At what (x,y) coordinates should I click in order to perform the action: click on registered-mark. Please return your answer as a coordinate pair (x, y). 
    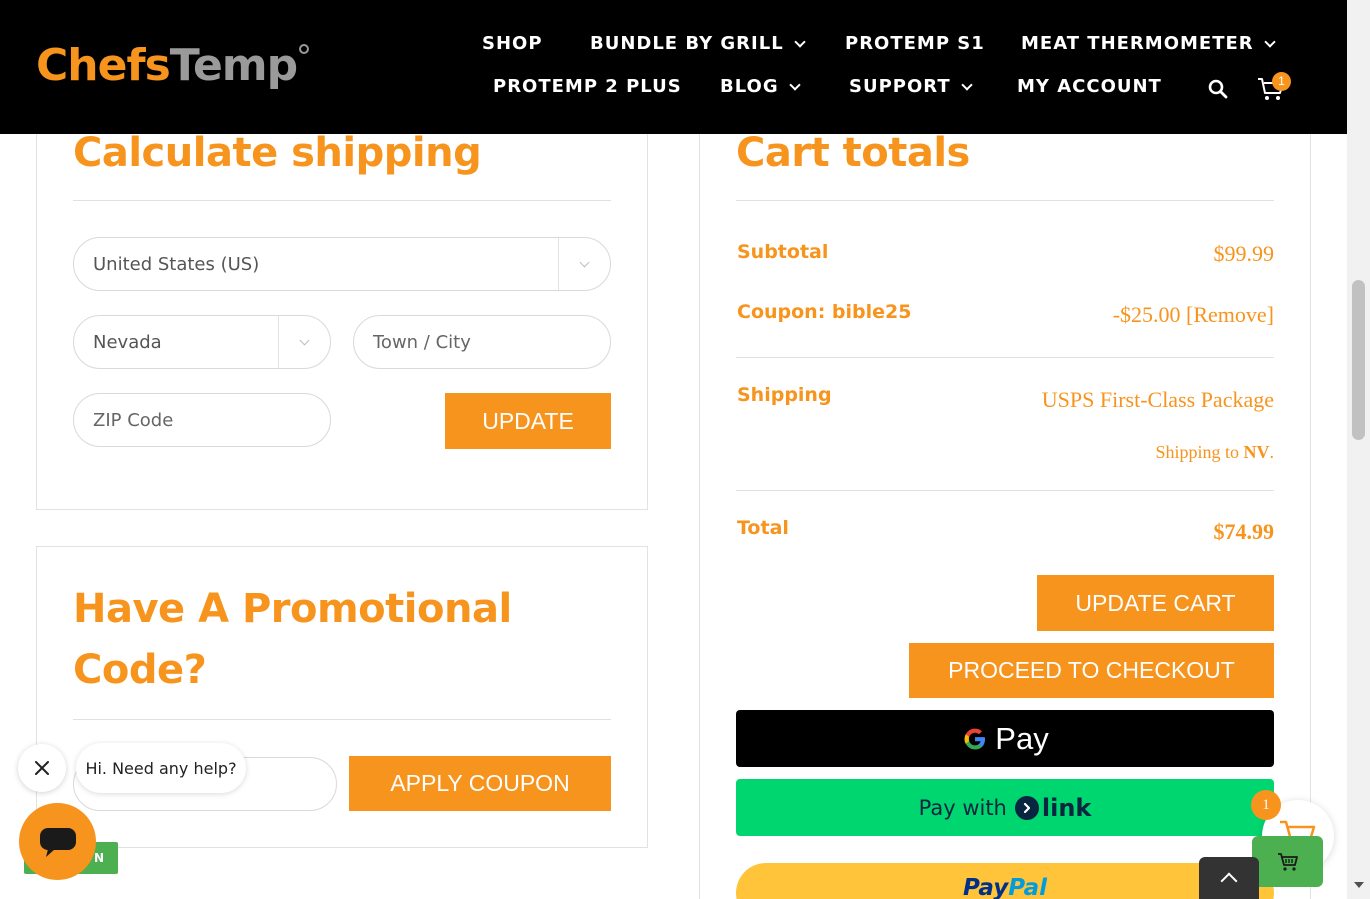
    Looking at the image, I should click on (304, 49).